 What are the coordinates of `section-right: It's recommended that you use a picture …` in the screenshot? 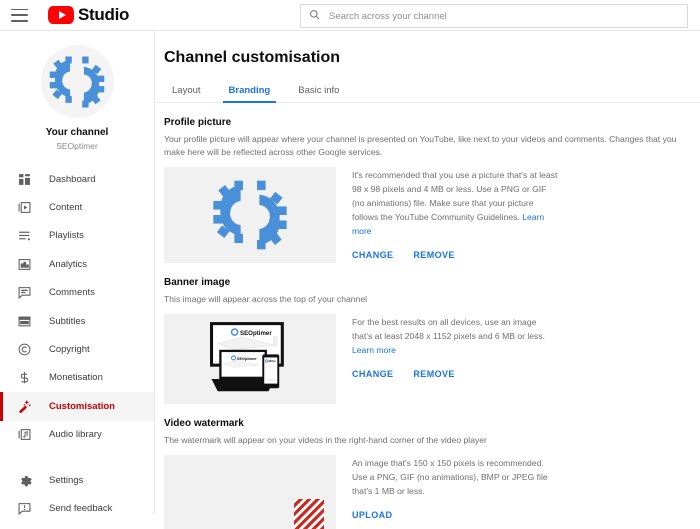 It's located at (455, 215).